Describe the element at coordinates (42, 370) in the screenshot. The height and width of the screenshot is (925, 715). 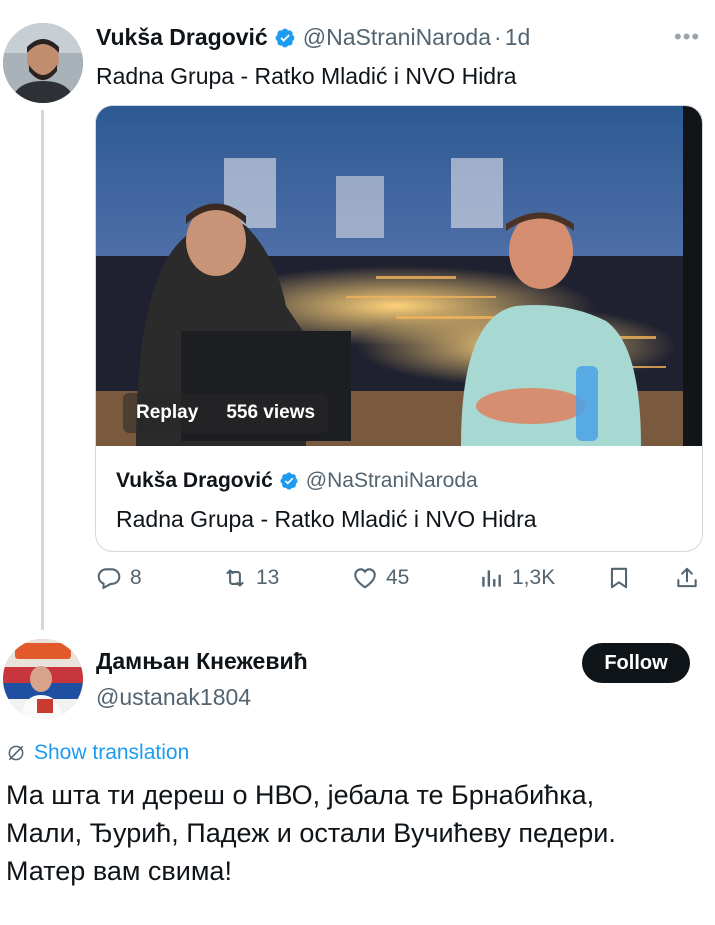
I see `thread-connector-line` at that location.